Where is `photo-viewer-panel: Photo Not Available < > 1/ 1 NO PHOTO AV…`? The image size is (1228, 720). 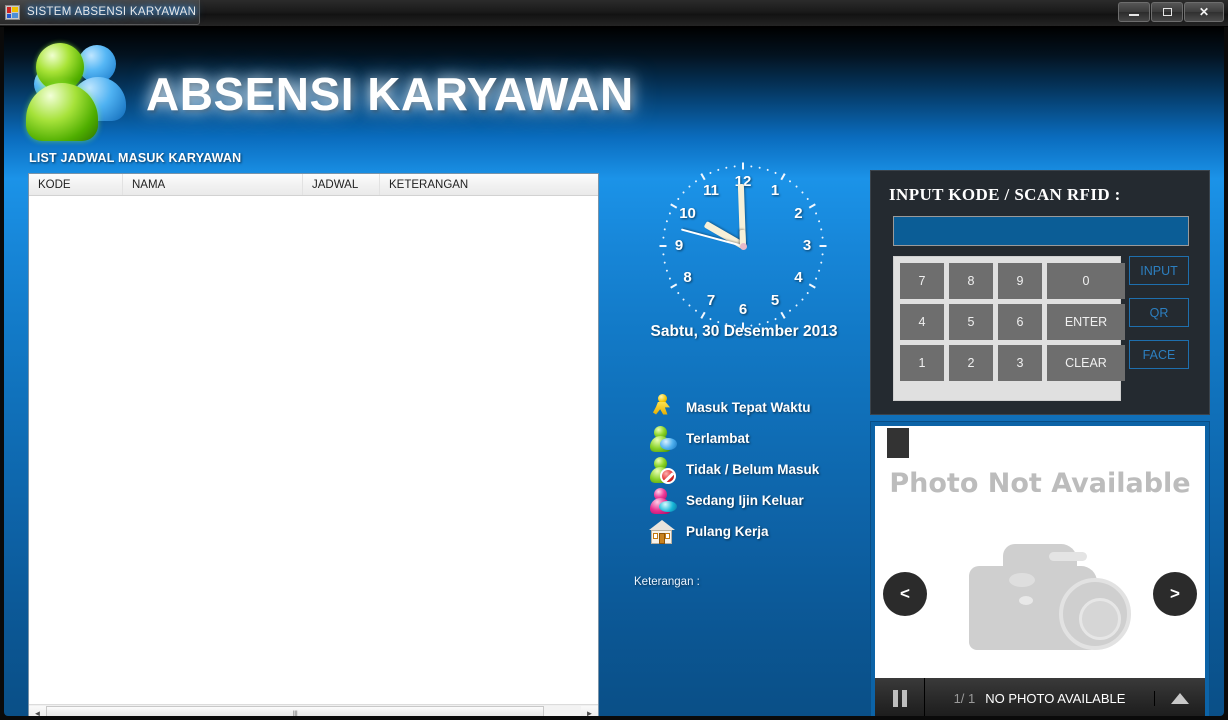 photo-viewer-panel: Photo Not Available < > 1/ 1 NO PHOTO AV… is located at coordinates (1040, 568).